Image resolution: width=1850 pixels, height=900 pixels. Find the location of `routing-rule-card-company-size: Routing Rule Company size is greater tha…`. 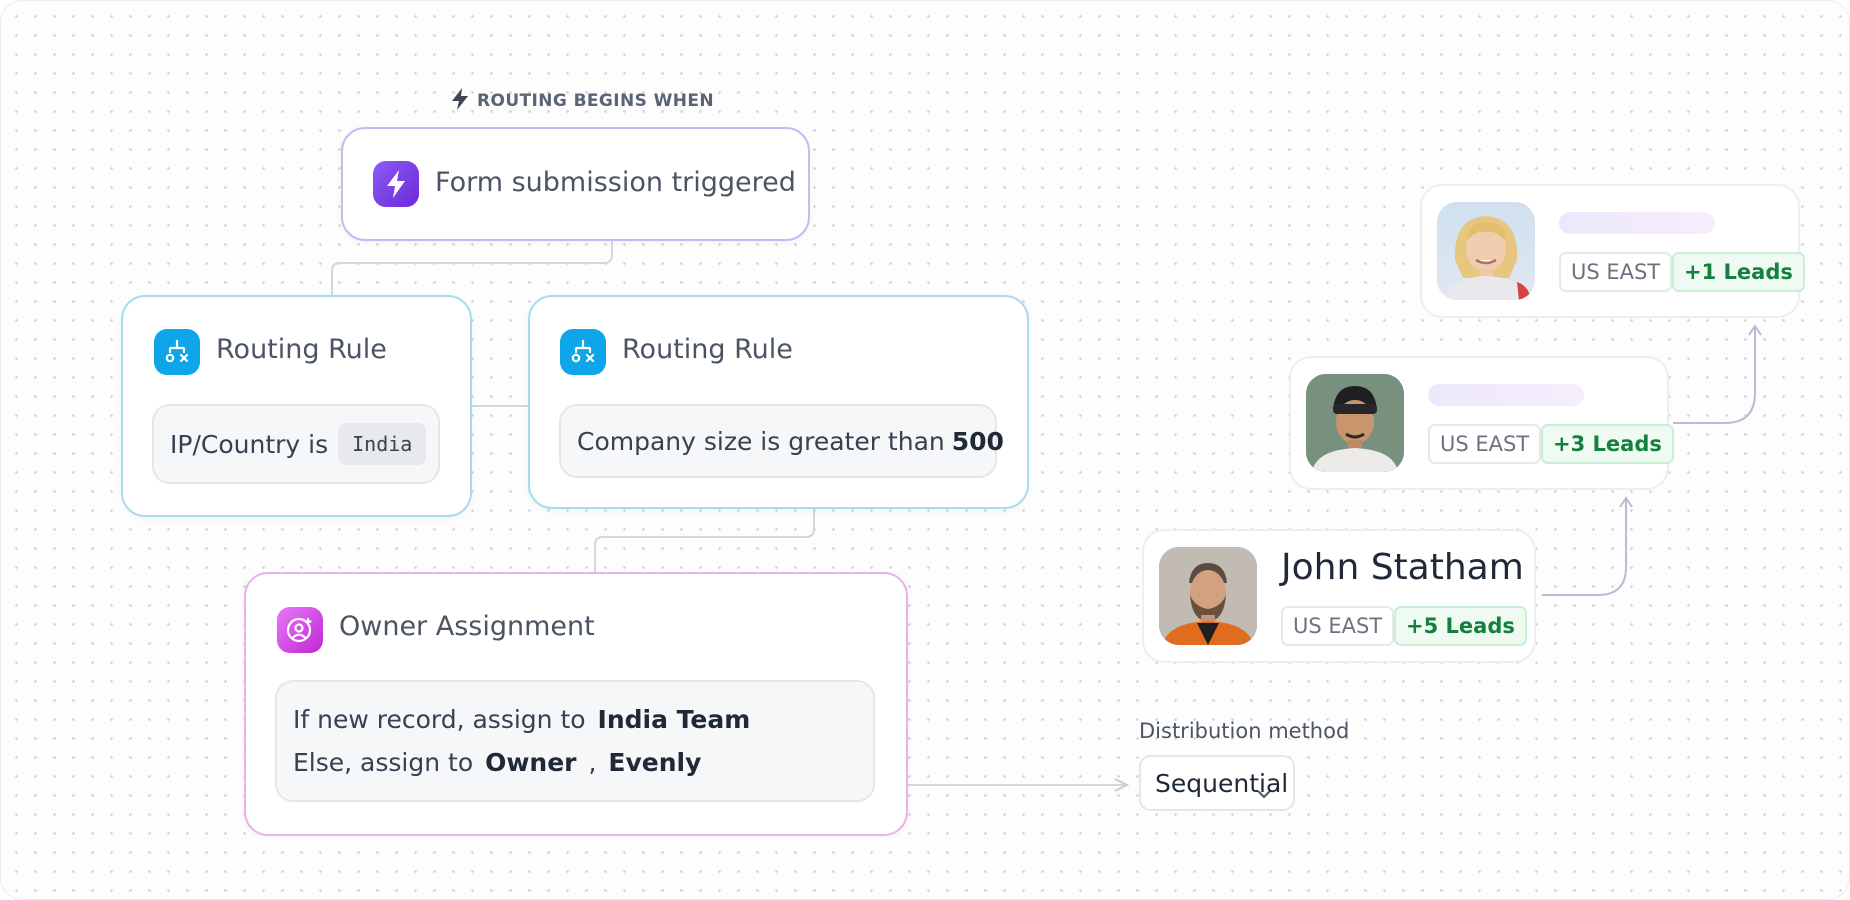

routing-rule-card-company-size: Routing Rule Company size is greater tha… is located at coordinates (778, 402).